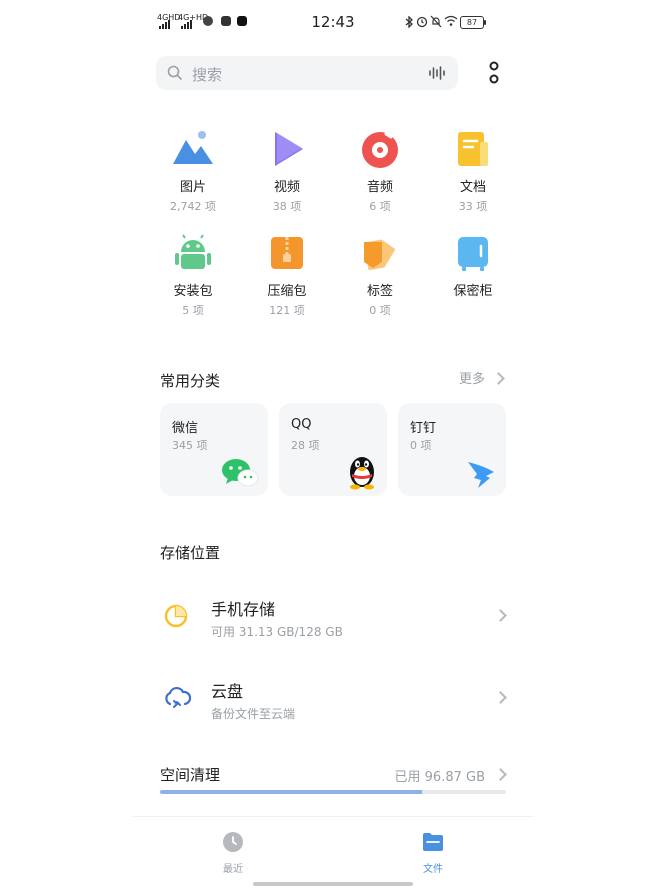  Describe the element at coordinates (423, 428) in the screenshot. I see `app-name: 钉钉` at that location.